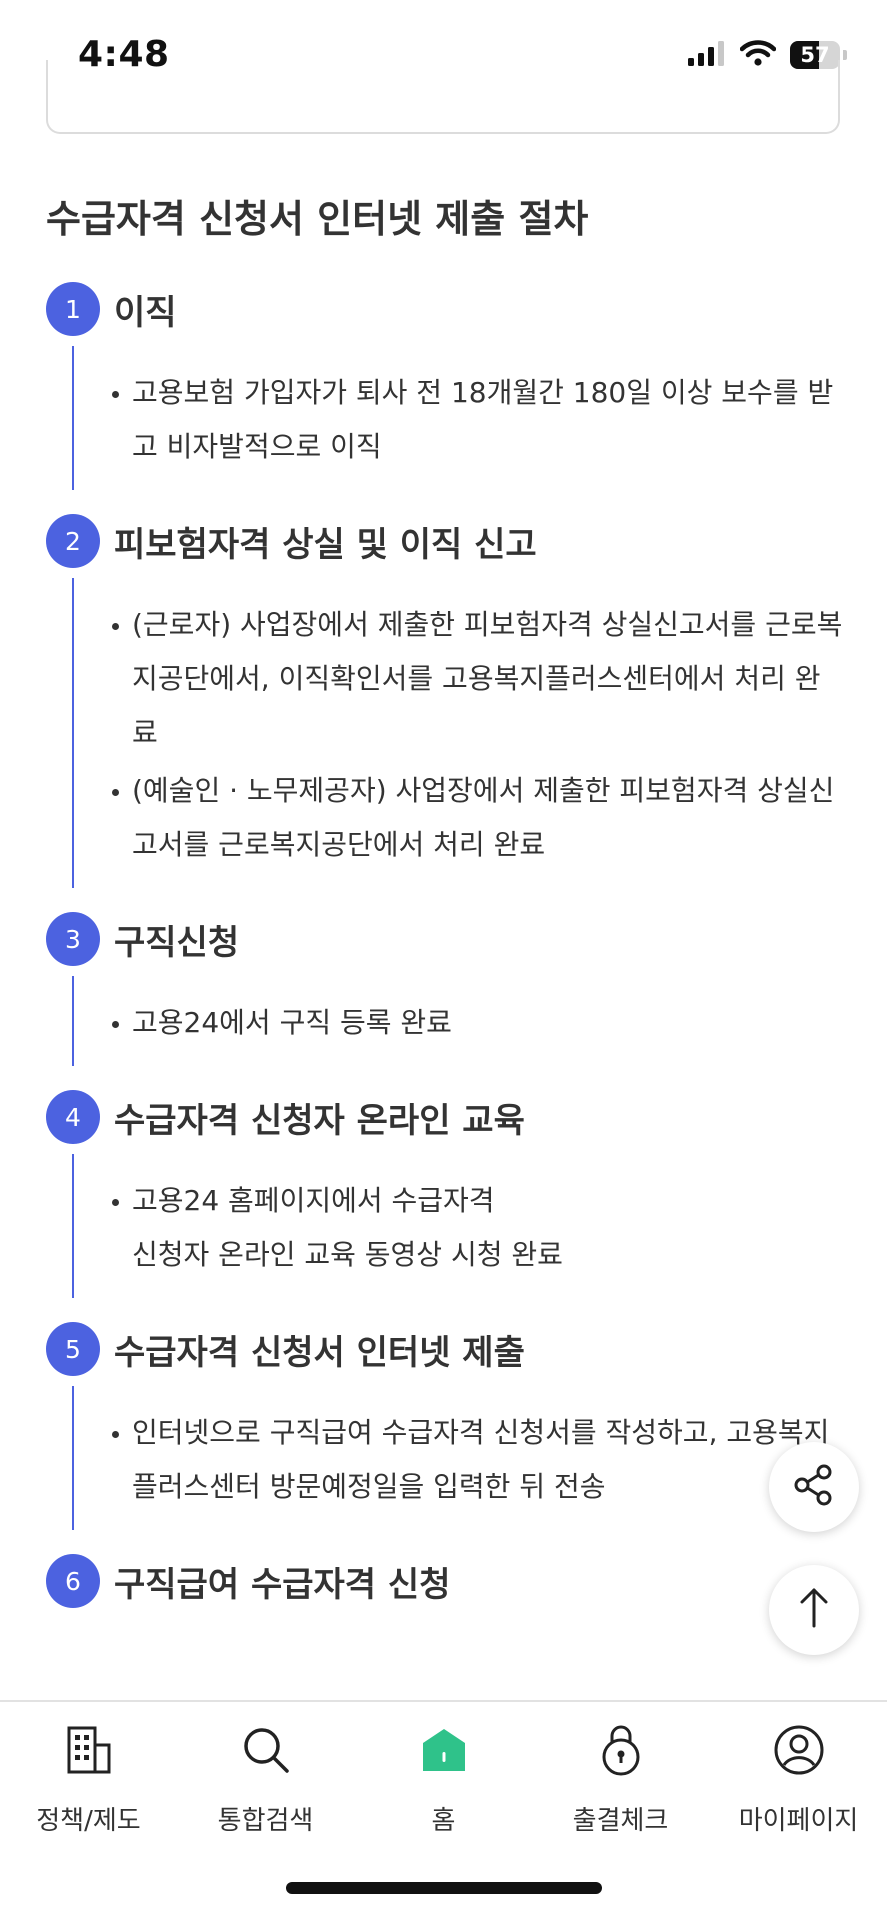 The height and width of the screenshot is (1919, 887). I want to click on arrow-up-icon, so click(814, 1610).